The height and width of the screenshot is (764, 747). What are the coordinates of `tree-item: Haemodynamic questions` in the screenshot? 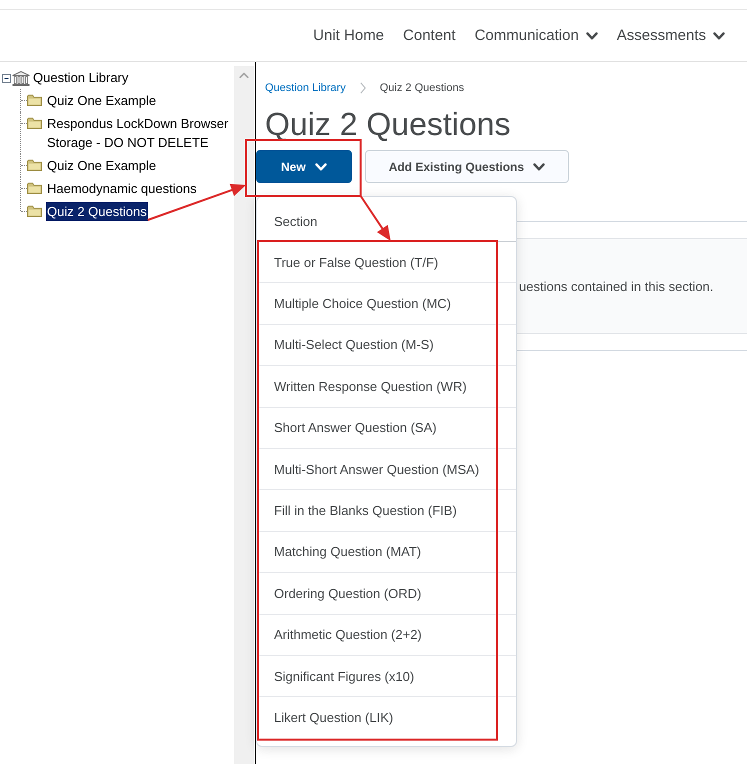 It's located at (122, 188).